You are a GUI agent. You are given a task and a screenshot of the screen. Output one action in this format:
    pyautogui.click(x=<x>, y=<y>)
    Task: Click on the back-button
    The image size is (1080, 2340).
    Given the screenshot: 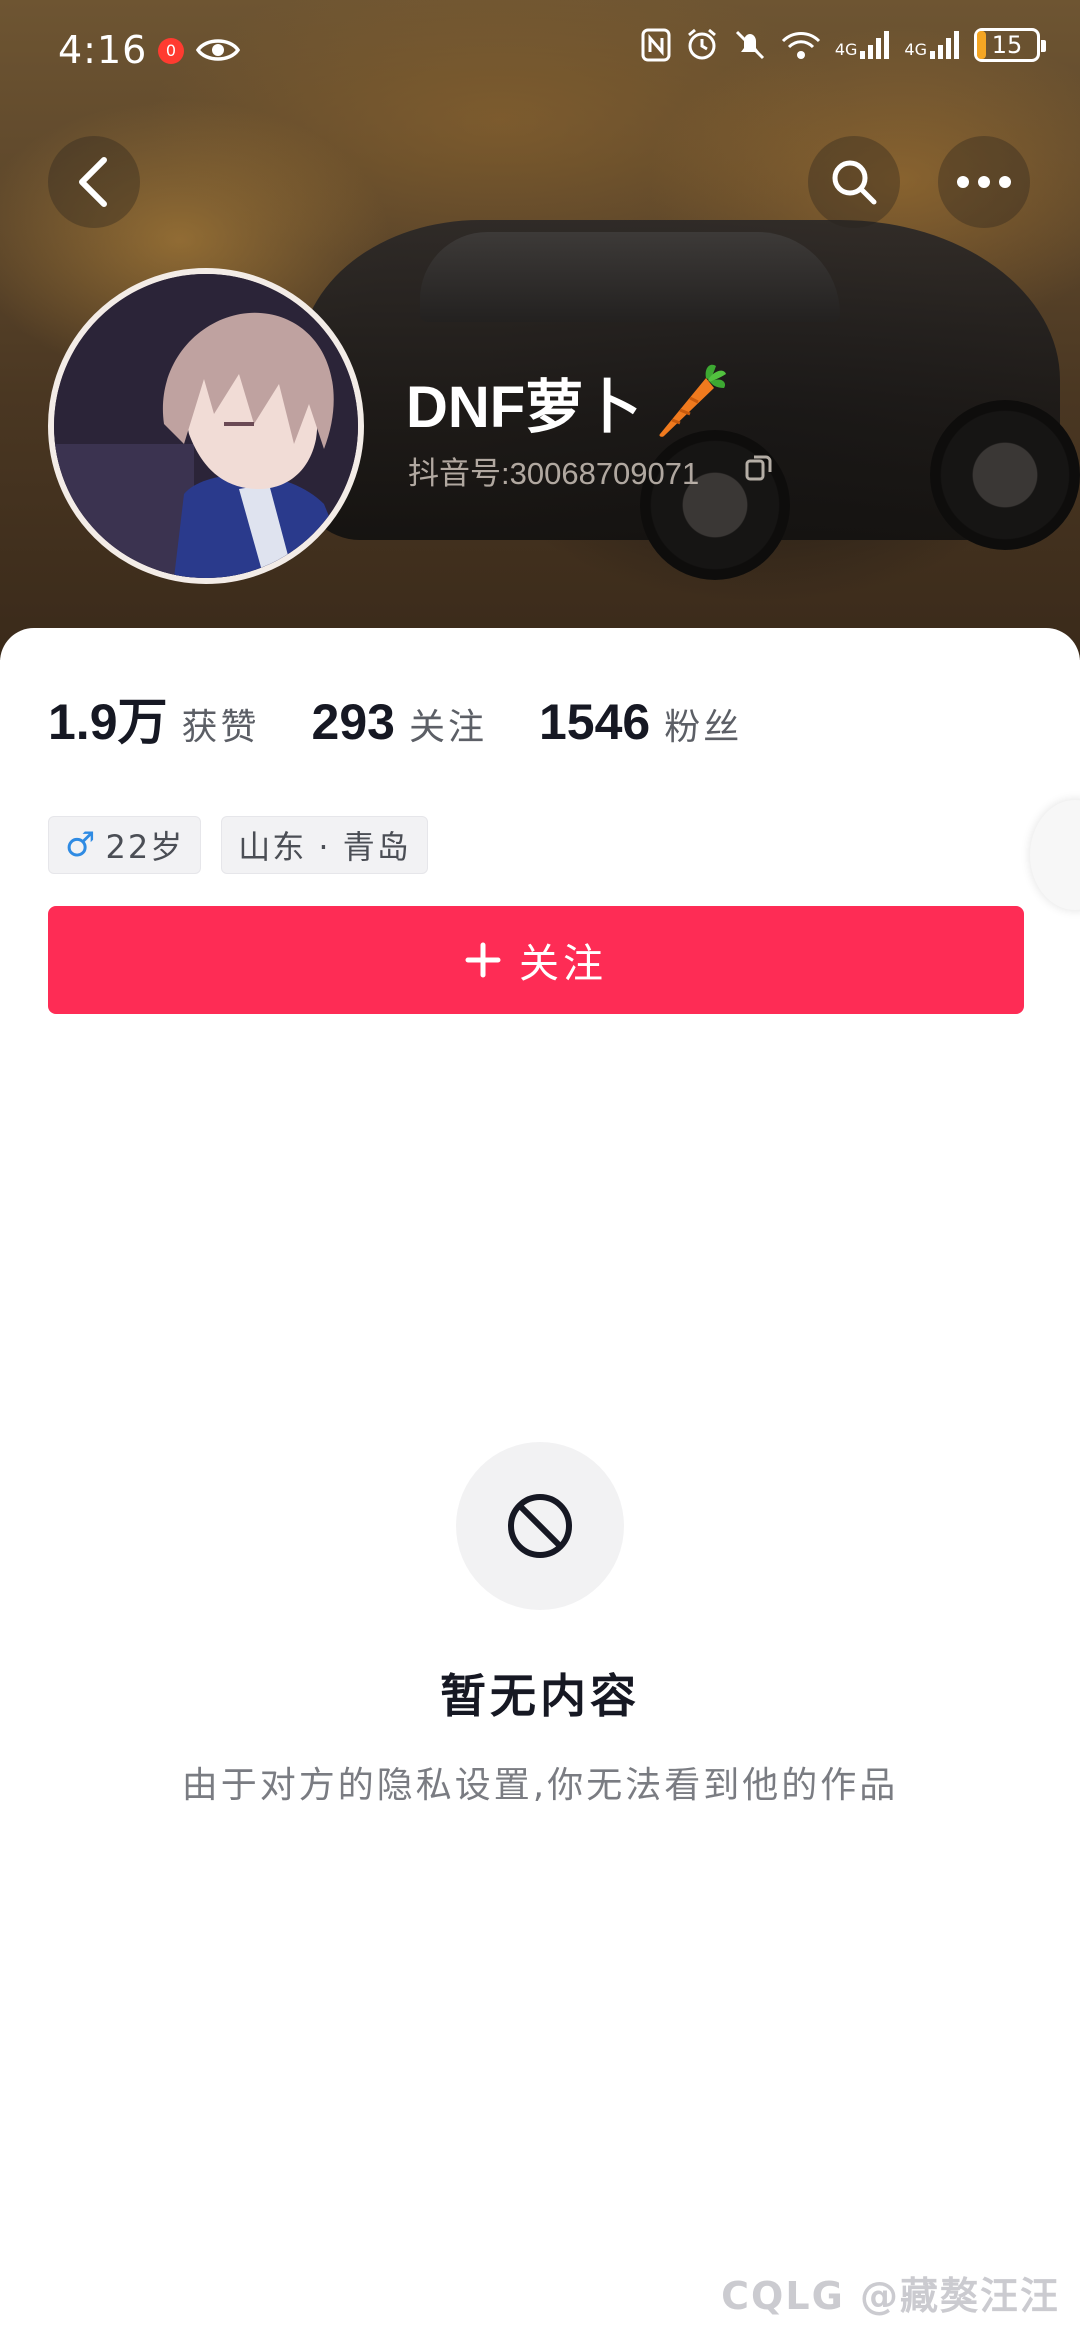 What is the action you would take?
    pyautogui.click(x=94, y=182)
    